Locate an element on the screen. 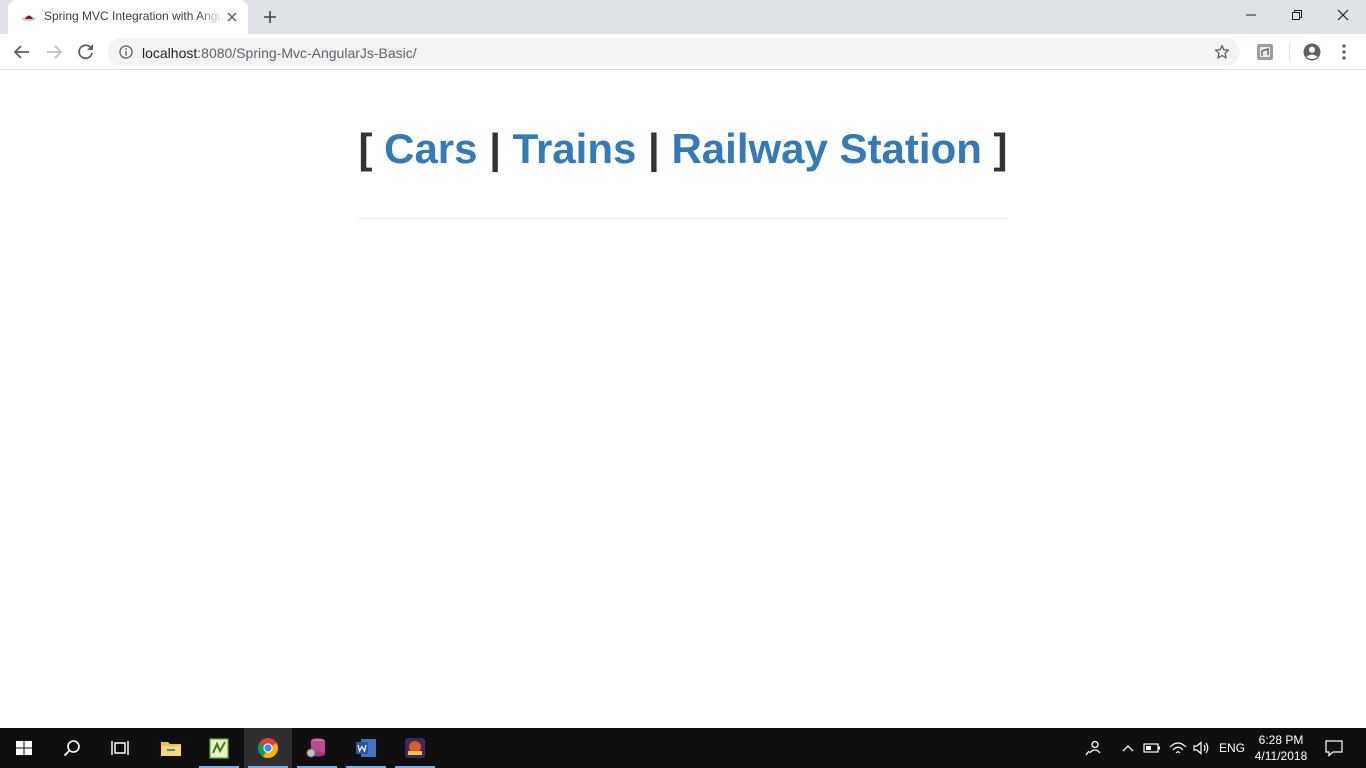  volume-icon is located at coordinates (1201, 748).